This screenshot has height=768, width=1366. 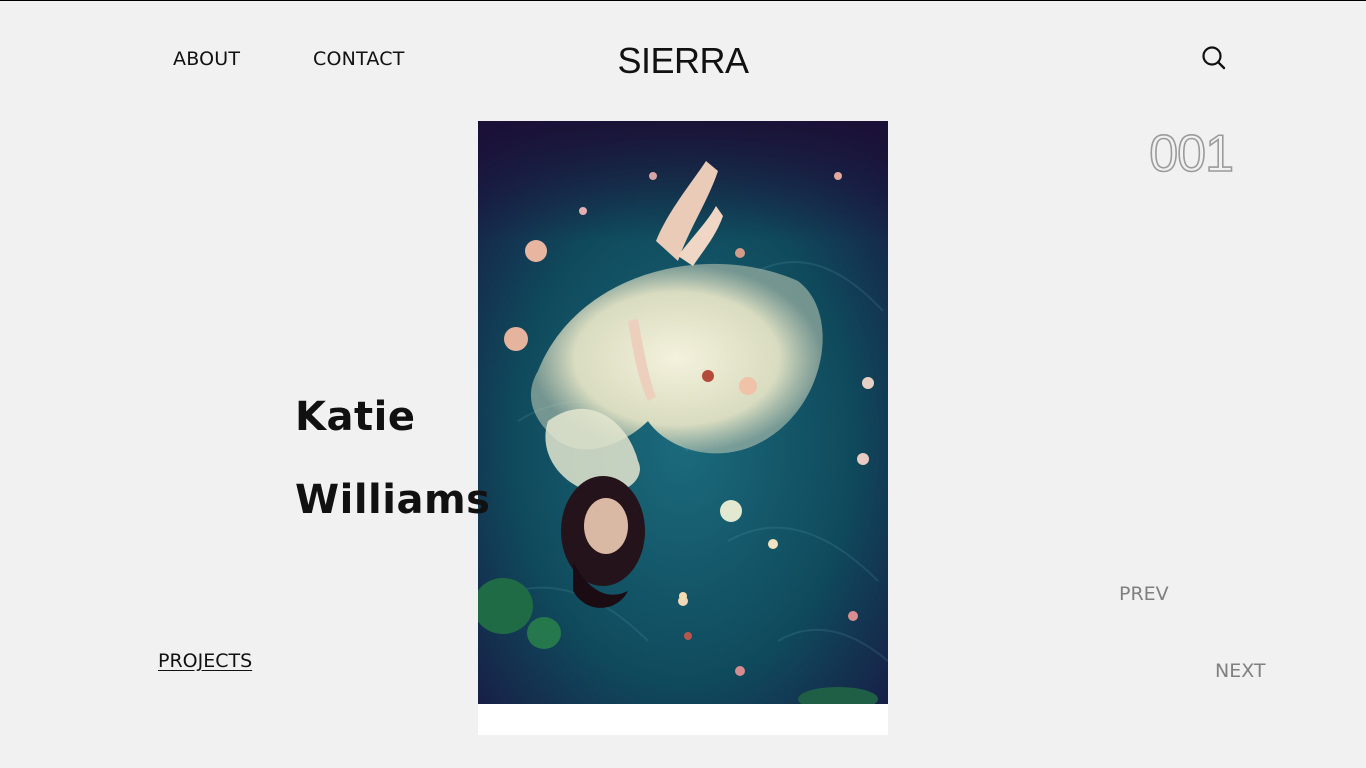 I want to click on top-border, so click(x=683, y=0).